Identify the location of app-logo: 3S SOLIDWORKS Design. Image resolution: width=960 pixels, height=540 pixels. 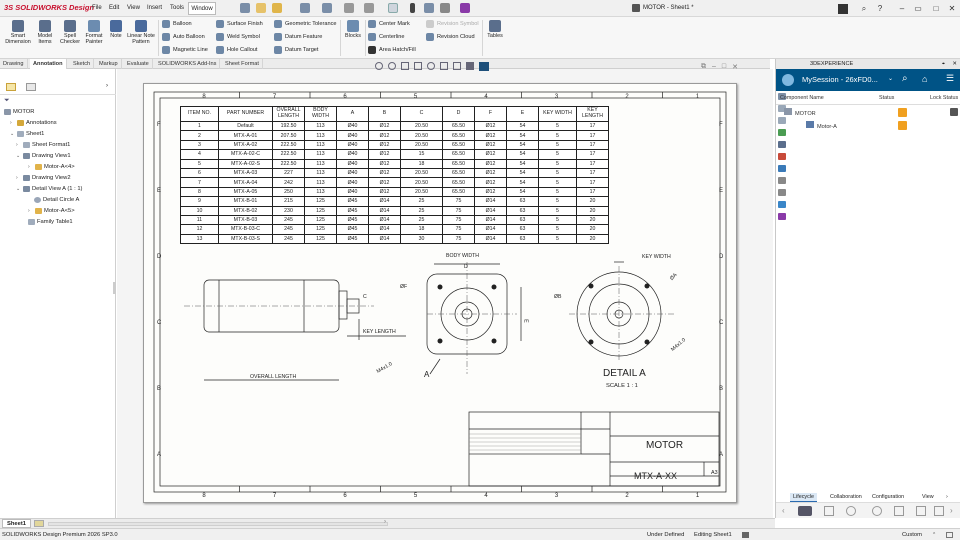
(49, 7).